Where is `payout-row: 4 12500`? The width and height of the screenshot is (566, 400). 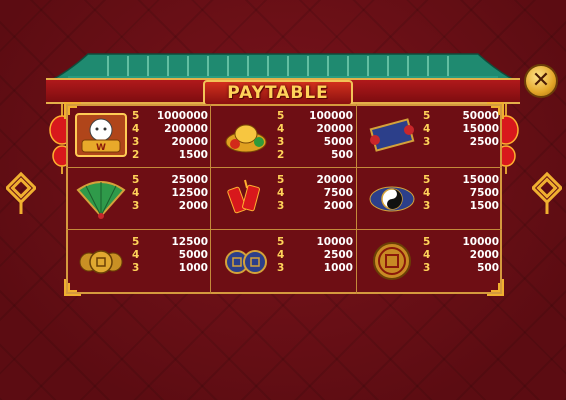 payout-row: 4 12500 is located at coordinates (170, 193).